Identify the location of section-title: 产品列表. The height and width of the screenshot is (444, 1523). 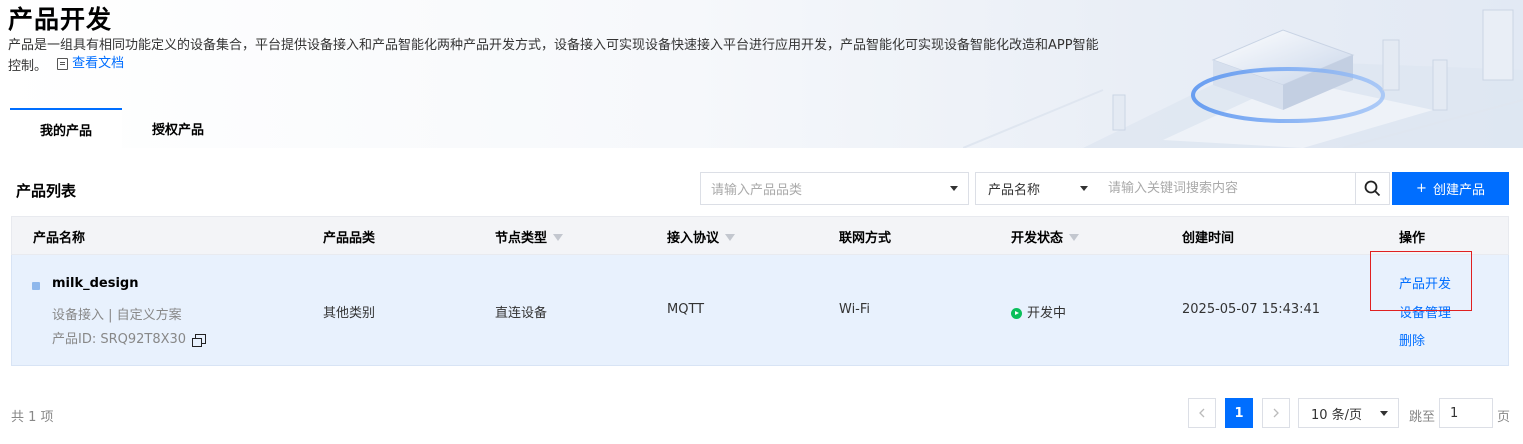
(46, 191).